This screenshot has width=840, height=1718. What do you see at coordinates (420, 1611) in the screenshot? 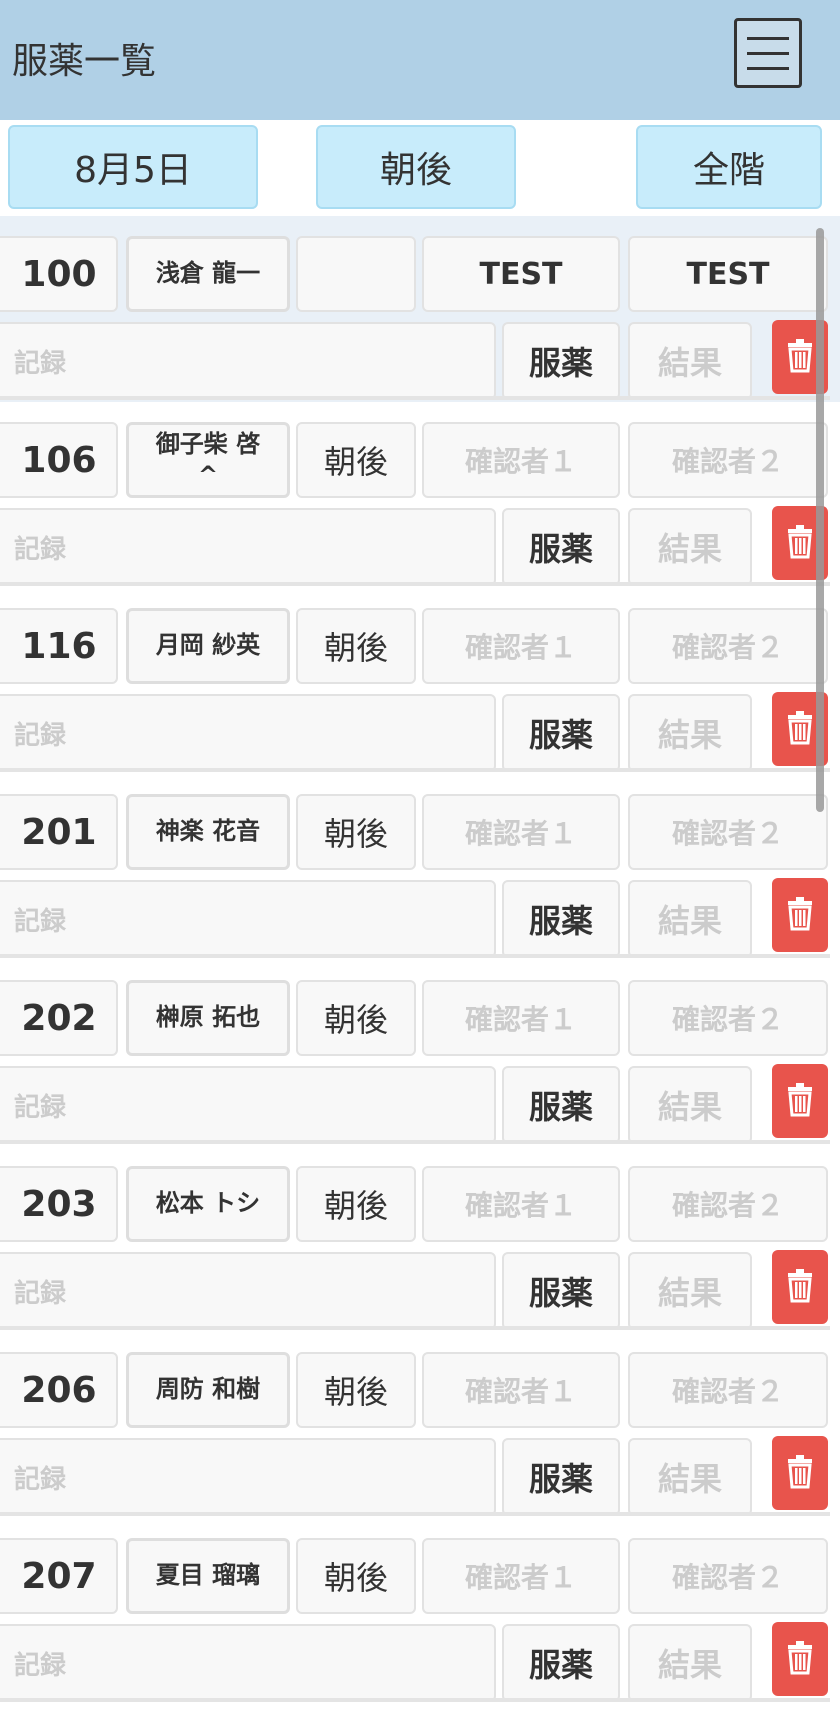
I see `record-row: 207 夏目 瑠璃 朝後 確認者１ 確認者２ 記録 服薬 結果` at bounding box center [420, 1611].